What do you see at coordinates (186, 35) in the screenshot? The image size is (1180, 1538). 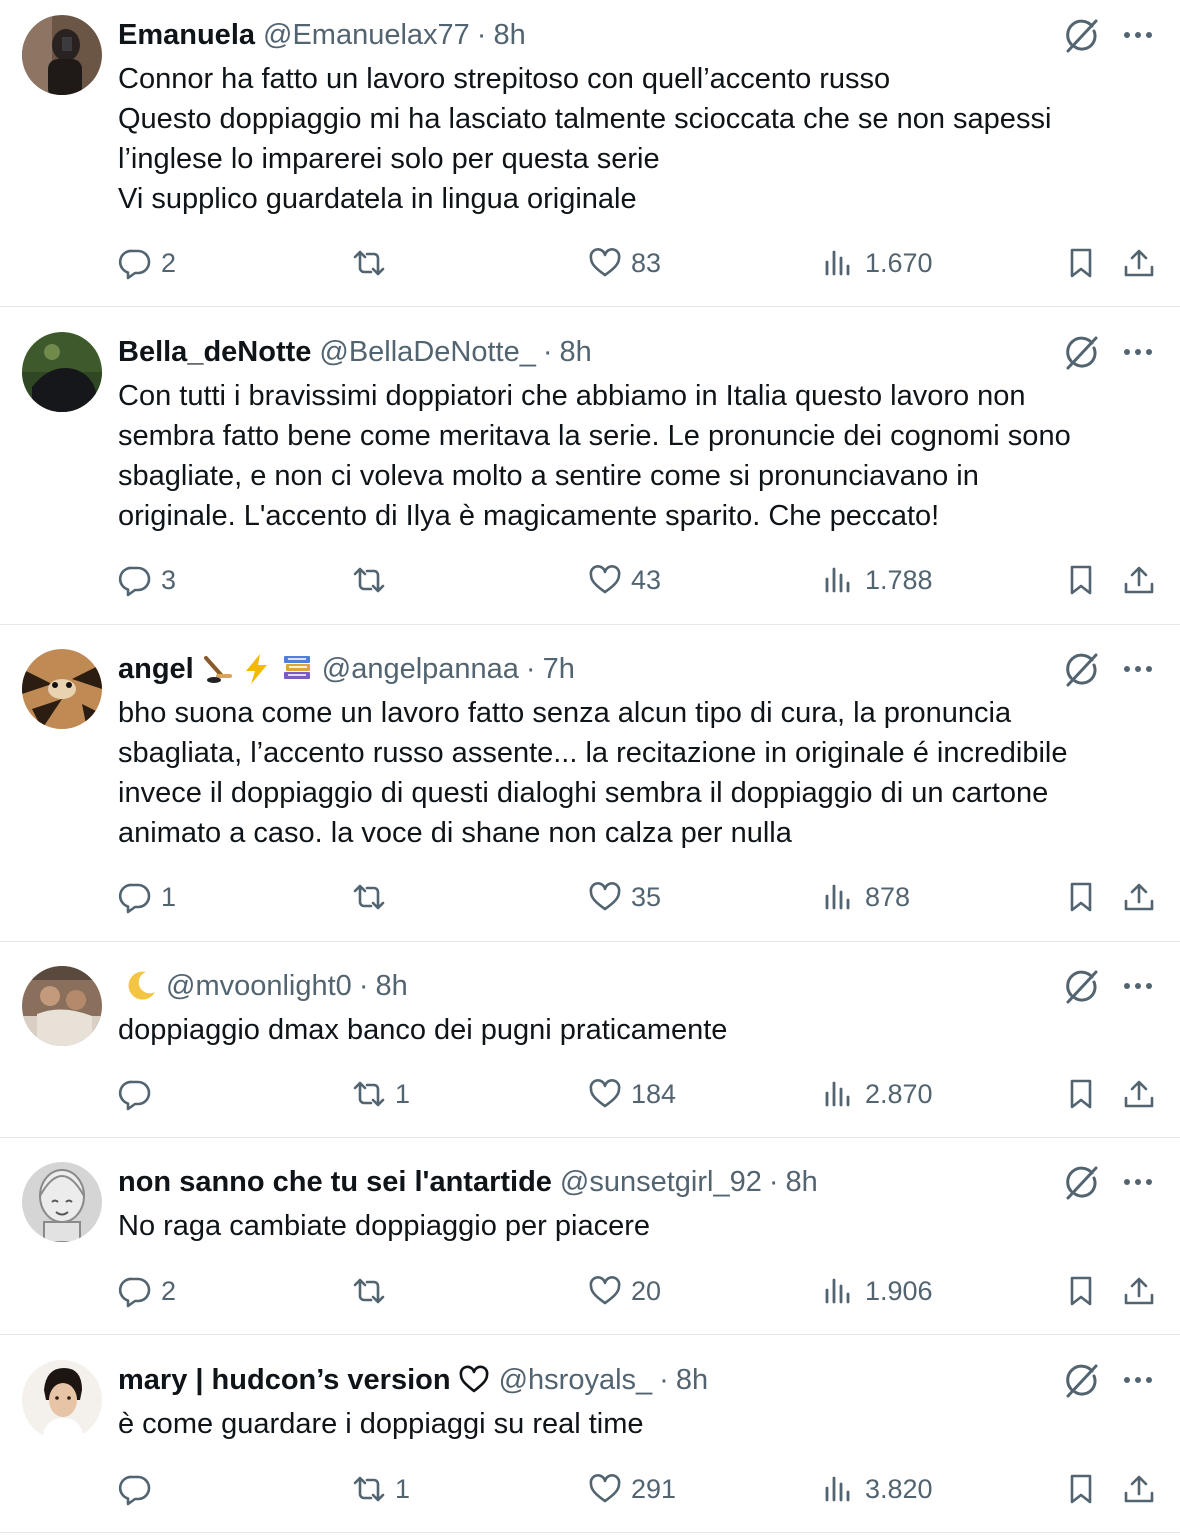 I see `author-name: Emanuela` at bounding box center [186, 35].